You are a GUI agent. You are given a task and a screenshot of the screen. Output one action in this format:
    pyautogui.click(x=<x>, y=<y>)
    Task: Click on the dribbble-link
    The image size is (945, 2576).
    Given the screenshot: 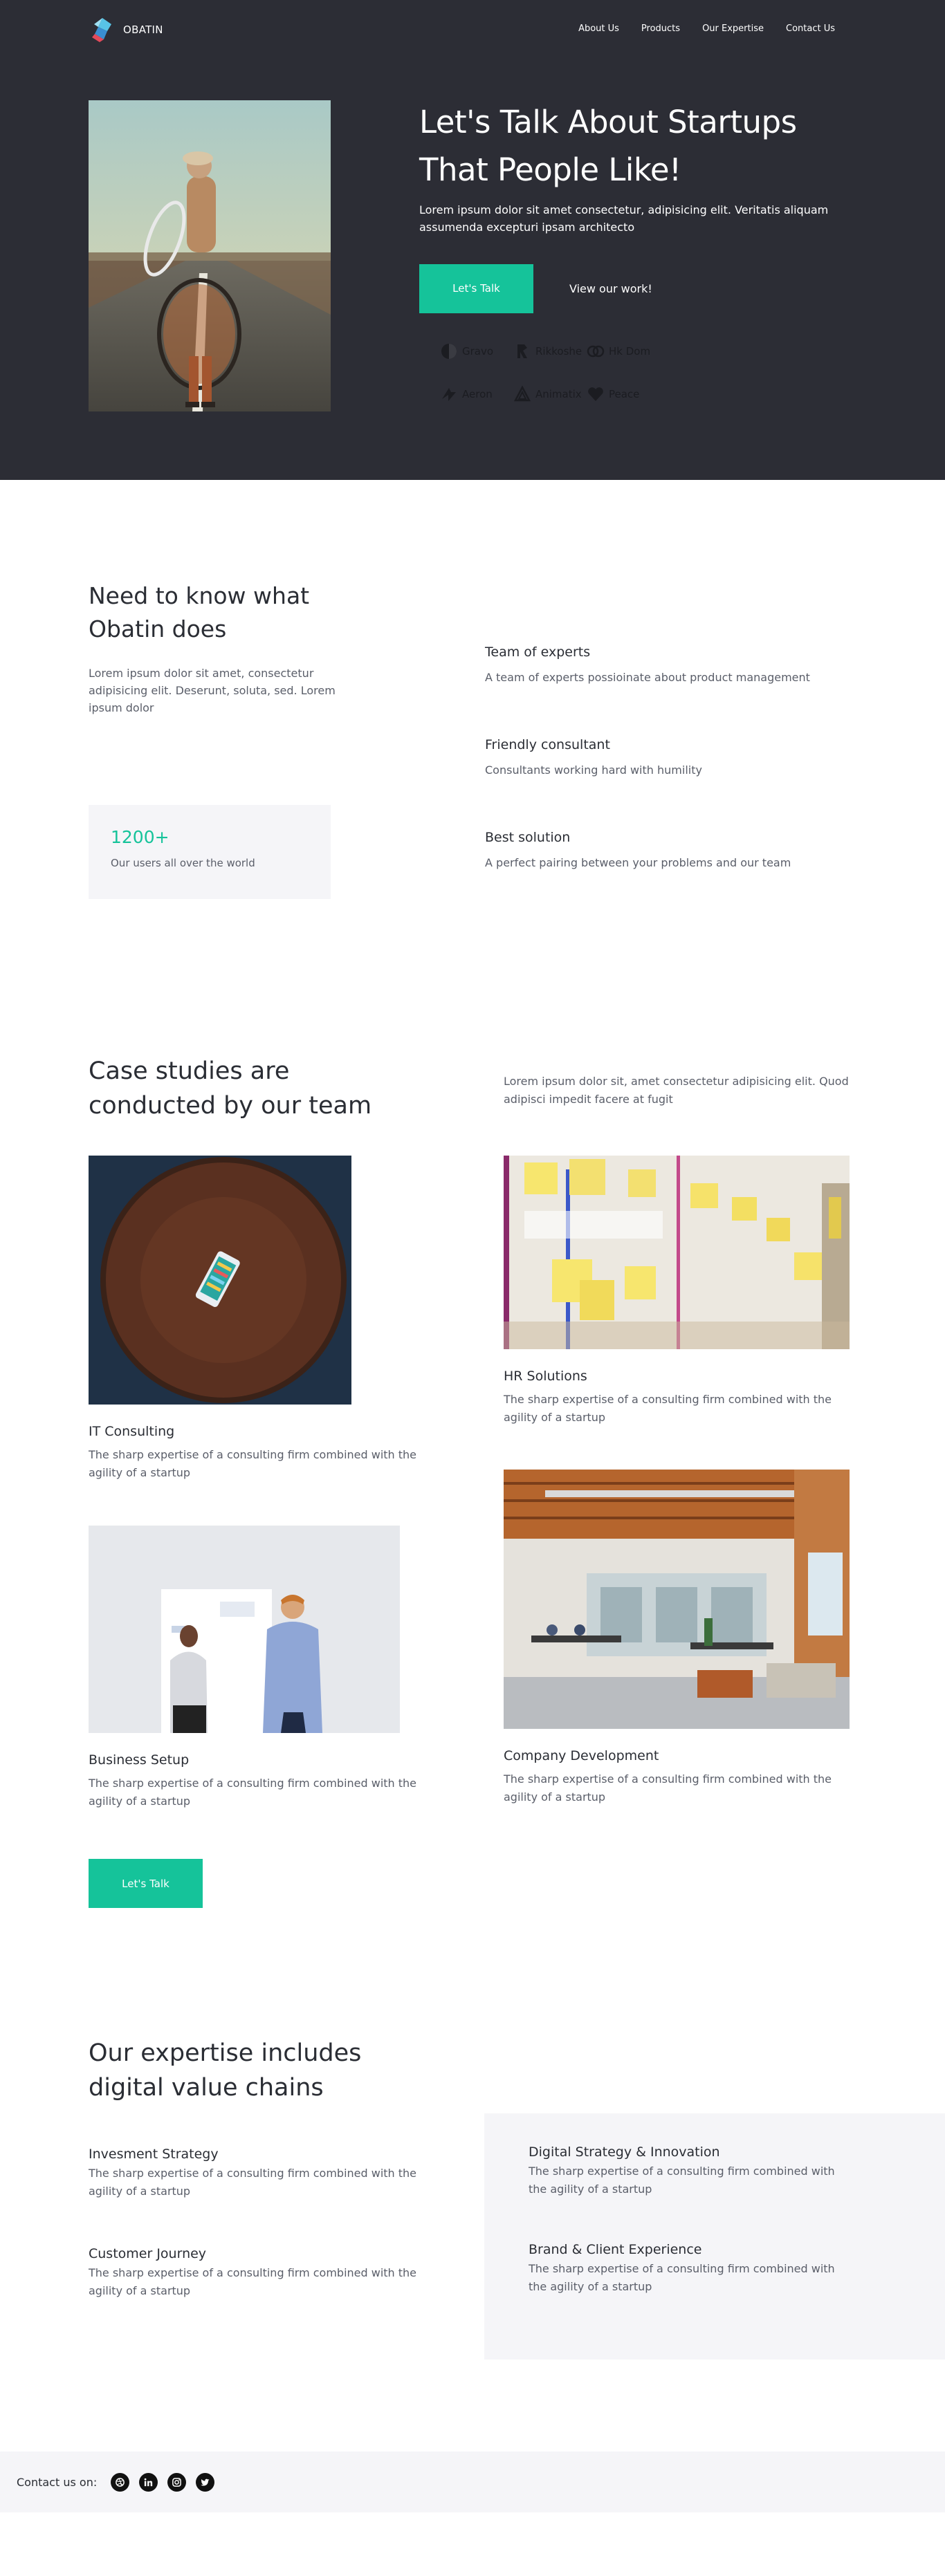 What is the action you would take?
    pyautogui.click(x=120, y=2482)
    